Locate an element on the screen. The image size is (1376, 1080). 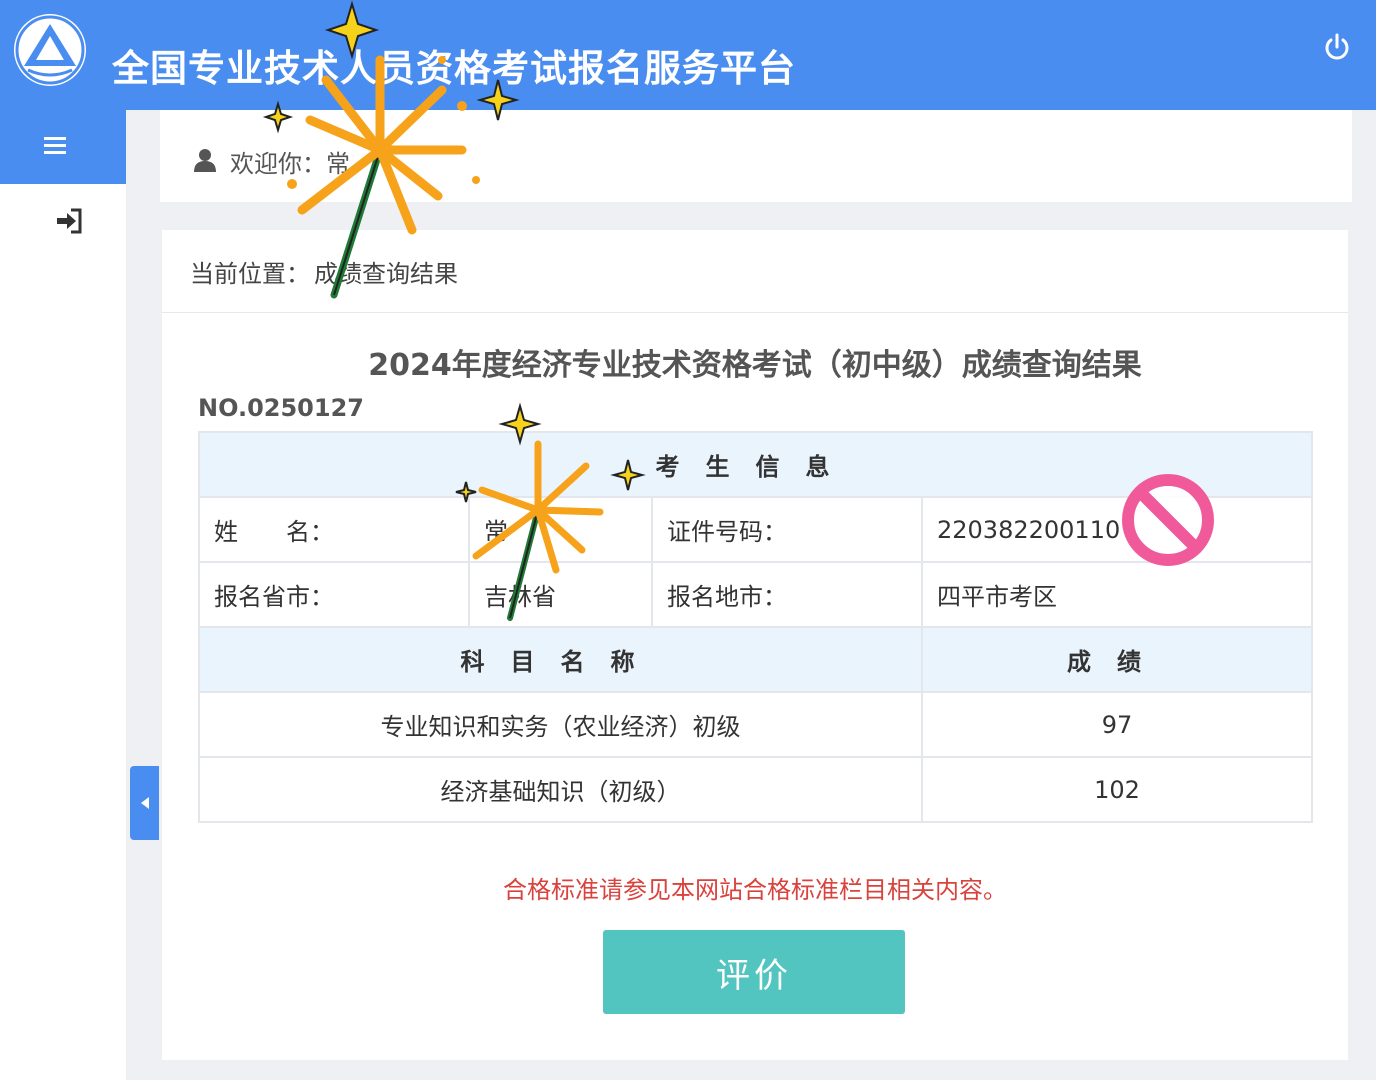
sidebar-collapse-button is located at coordinates (144, 803).